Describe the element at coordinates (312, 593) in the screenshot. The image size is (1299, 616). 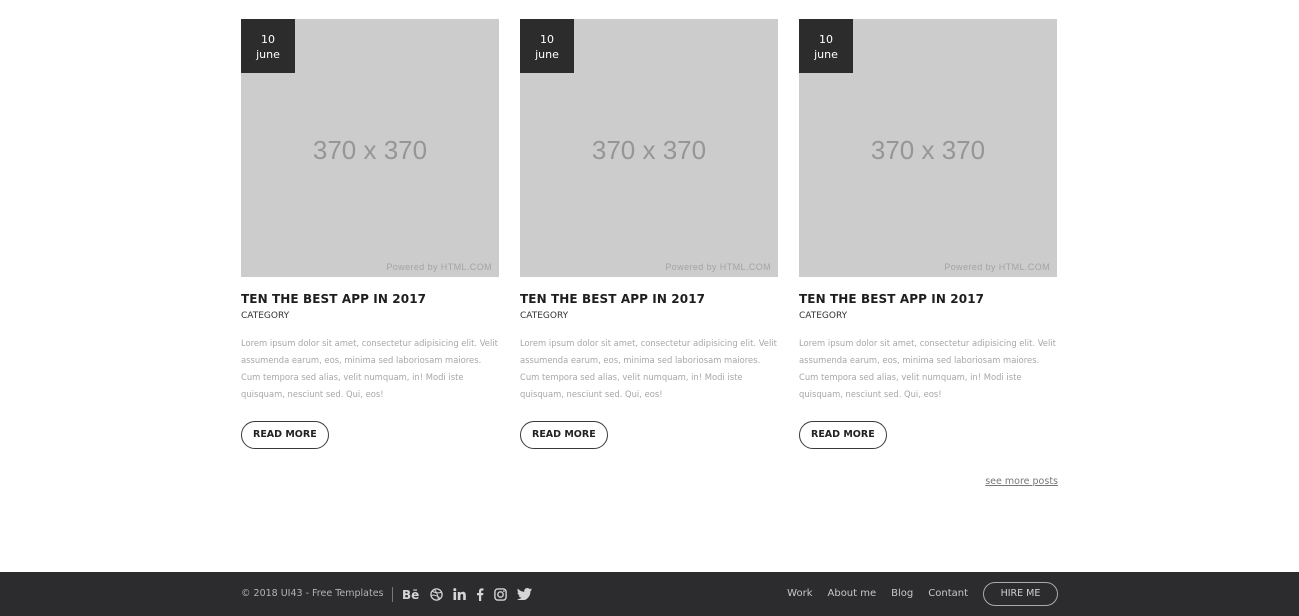
I see `copyright-text: © 2018 UI43 - Free Templates` at that location.